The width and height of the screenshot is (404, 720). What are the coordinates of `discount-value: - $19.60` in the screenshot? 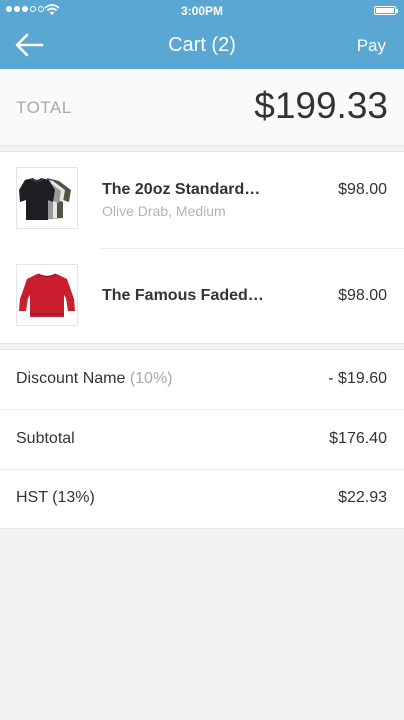 It's located at (357, 378).